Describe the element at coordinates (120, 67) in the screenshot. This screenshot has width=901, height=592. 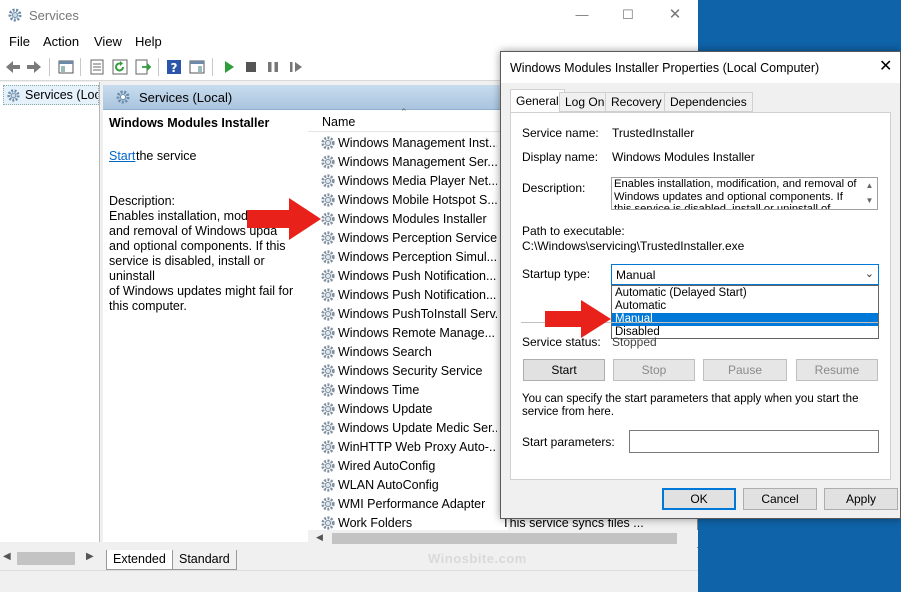
I see `refresh-icon` at that location.